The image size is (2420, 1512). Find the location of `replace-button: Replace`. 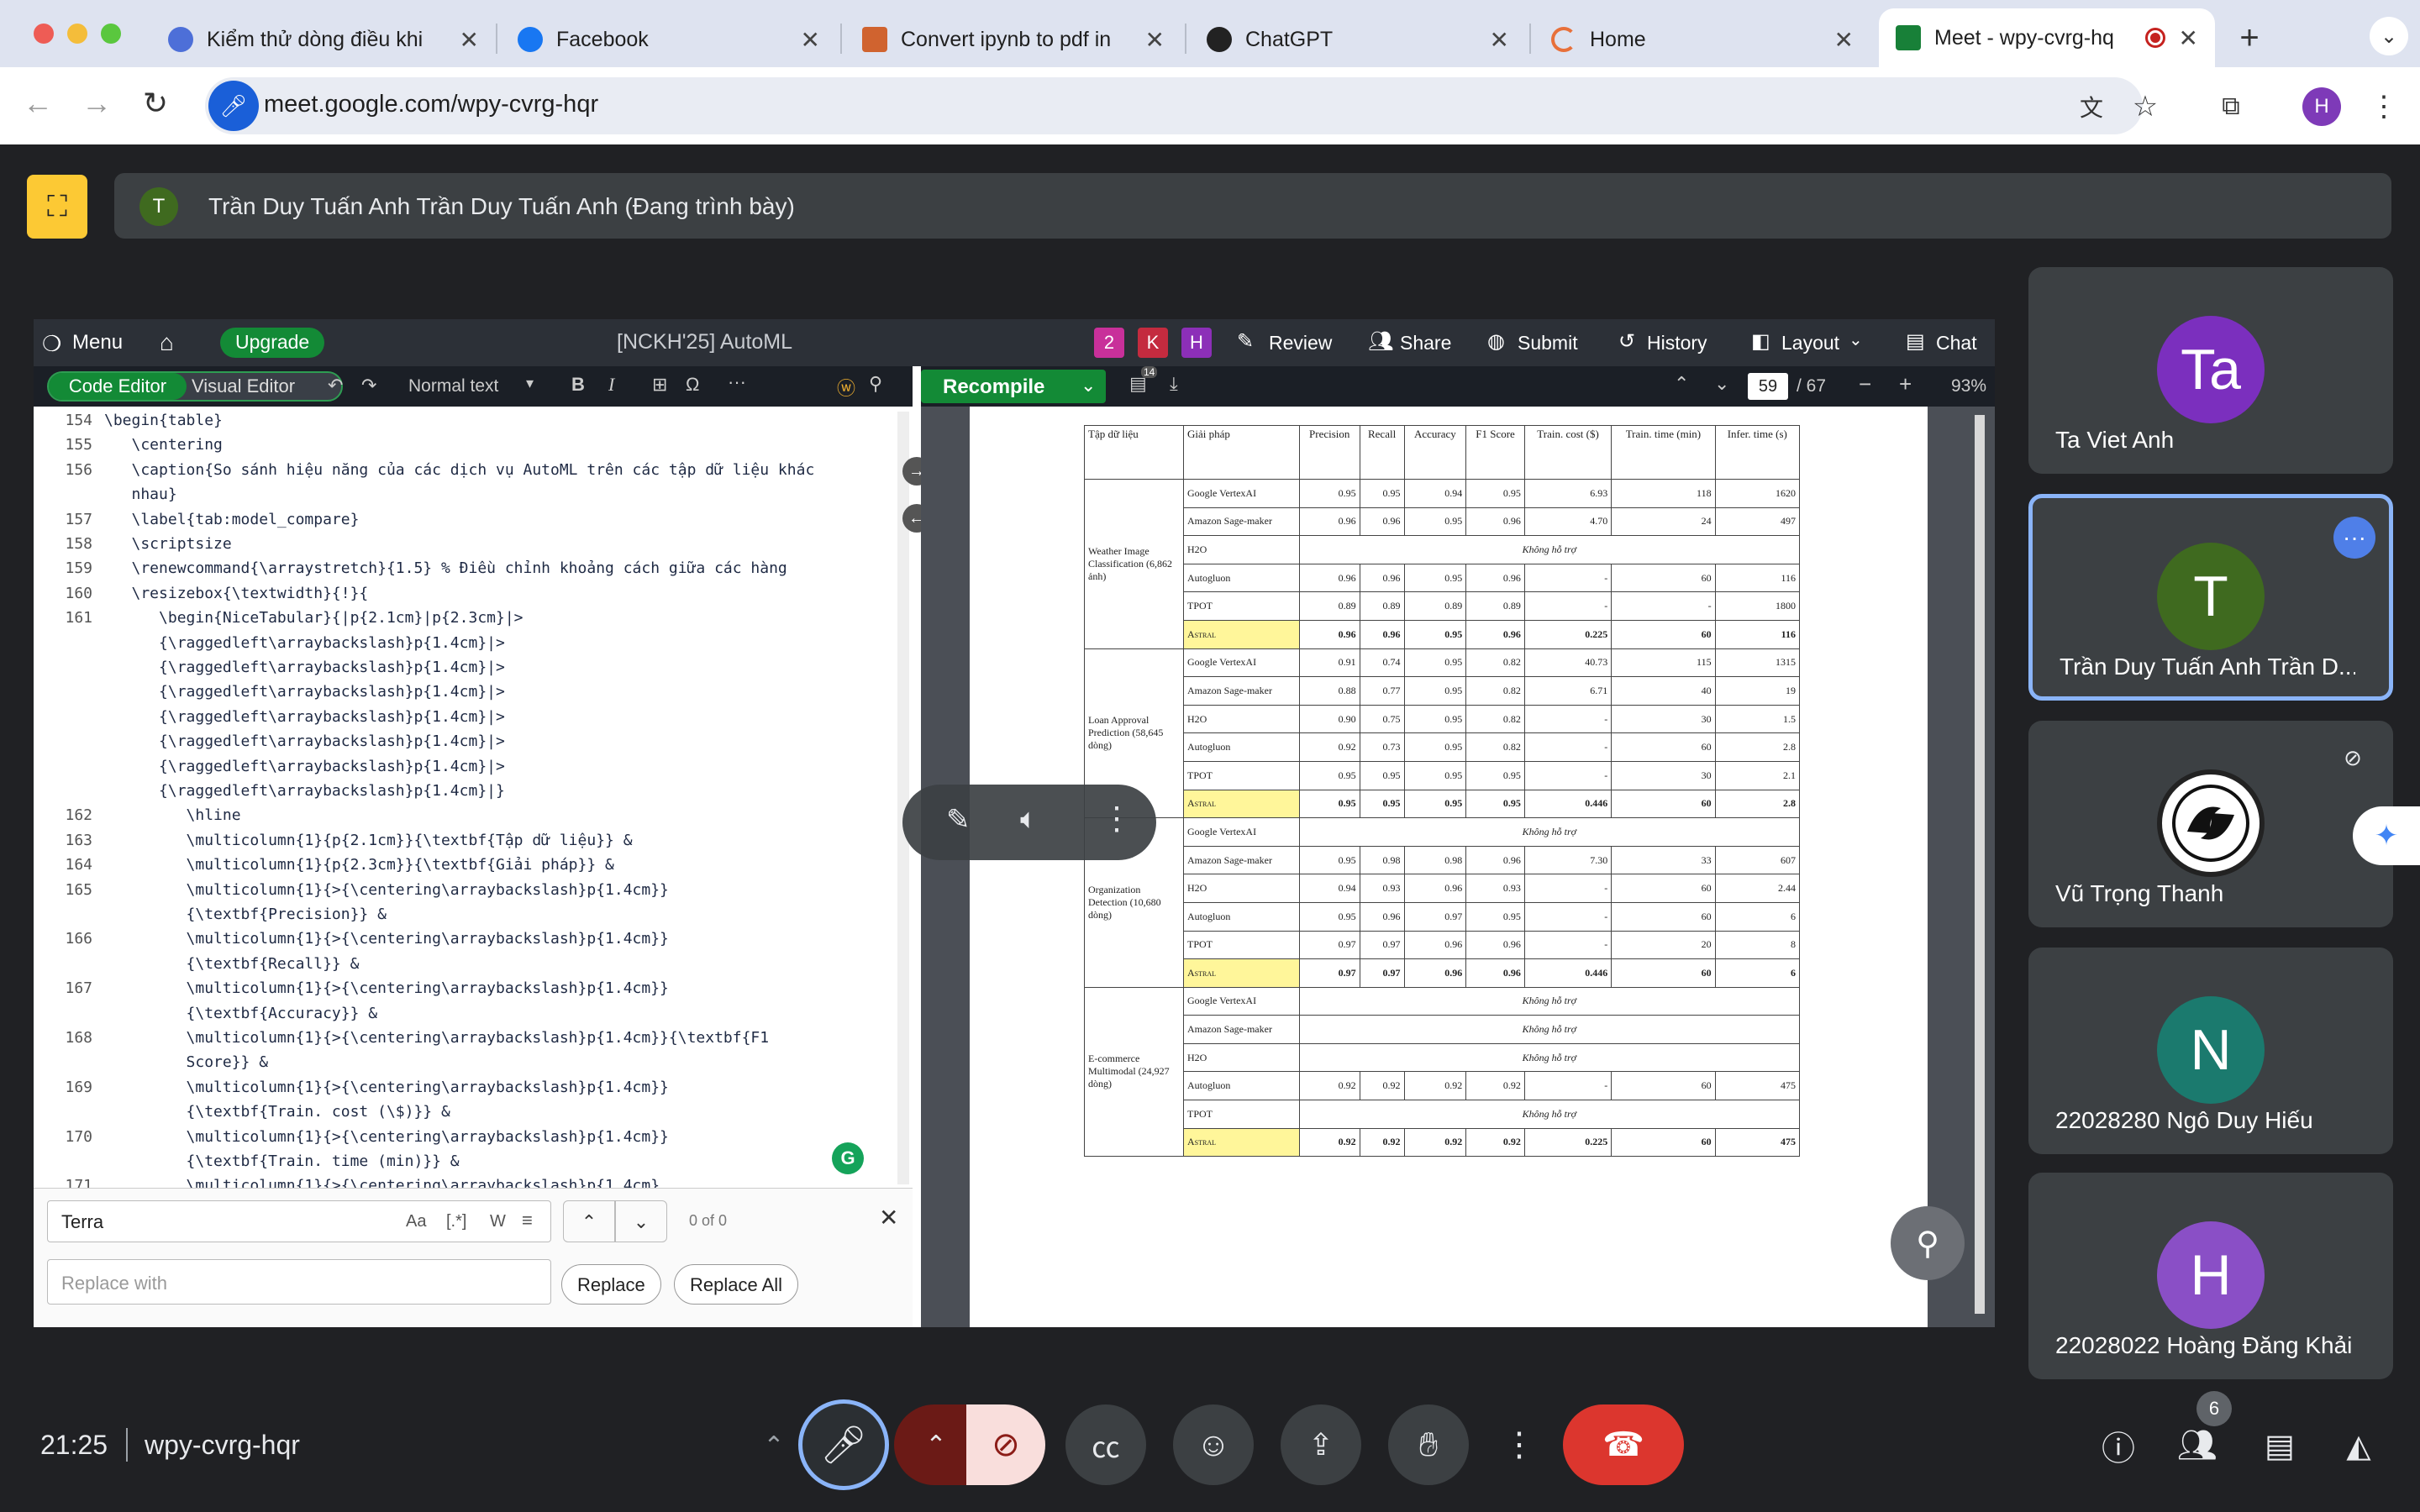

replace-button: Replace is located at coordinates (611, 1284).